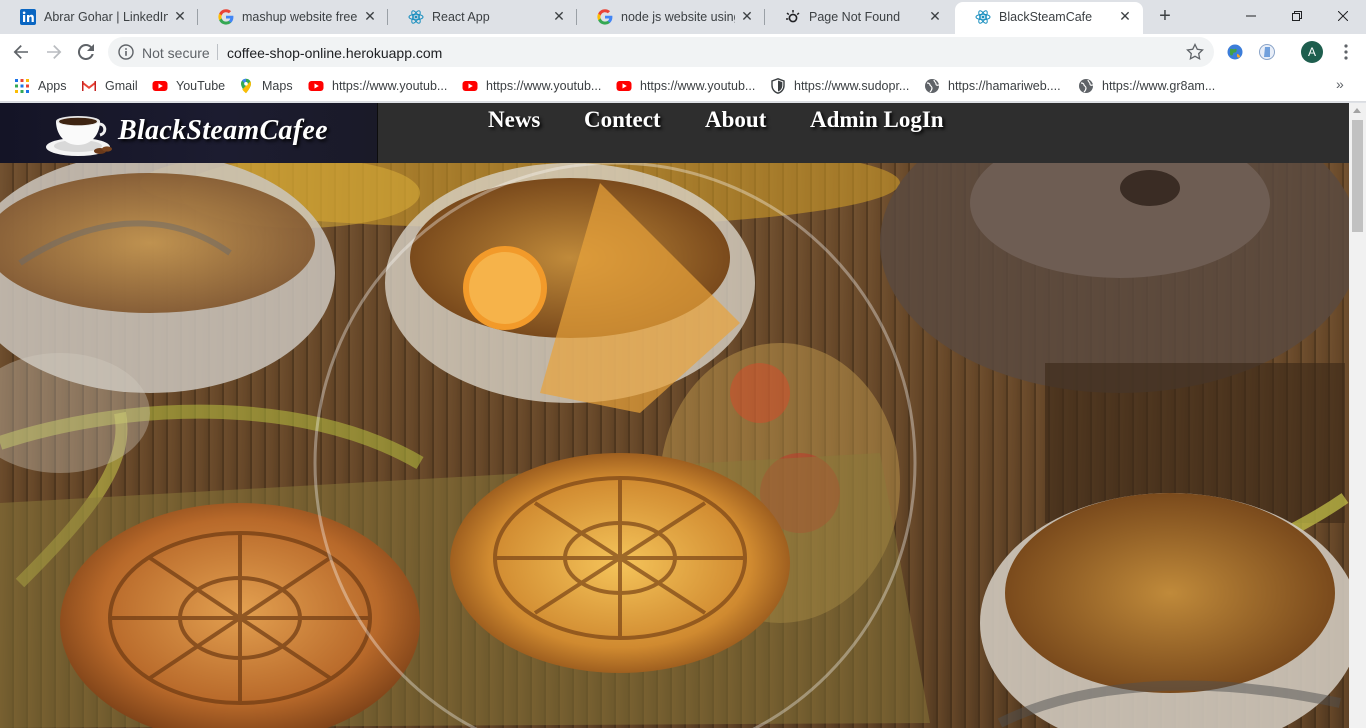 This screenshot has width=1366, height=728. What do you see at coordinates (877, 120) in the screenshot?
I see `nav-admin-login: Admin LogIn` at bounding box center [877, 120].